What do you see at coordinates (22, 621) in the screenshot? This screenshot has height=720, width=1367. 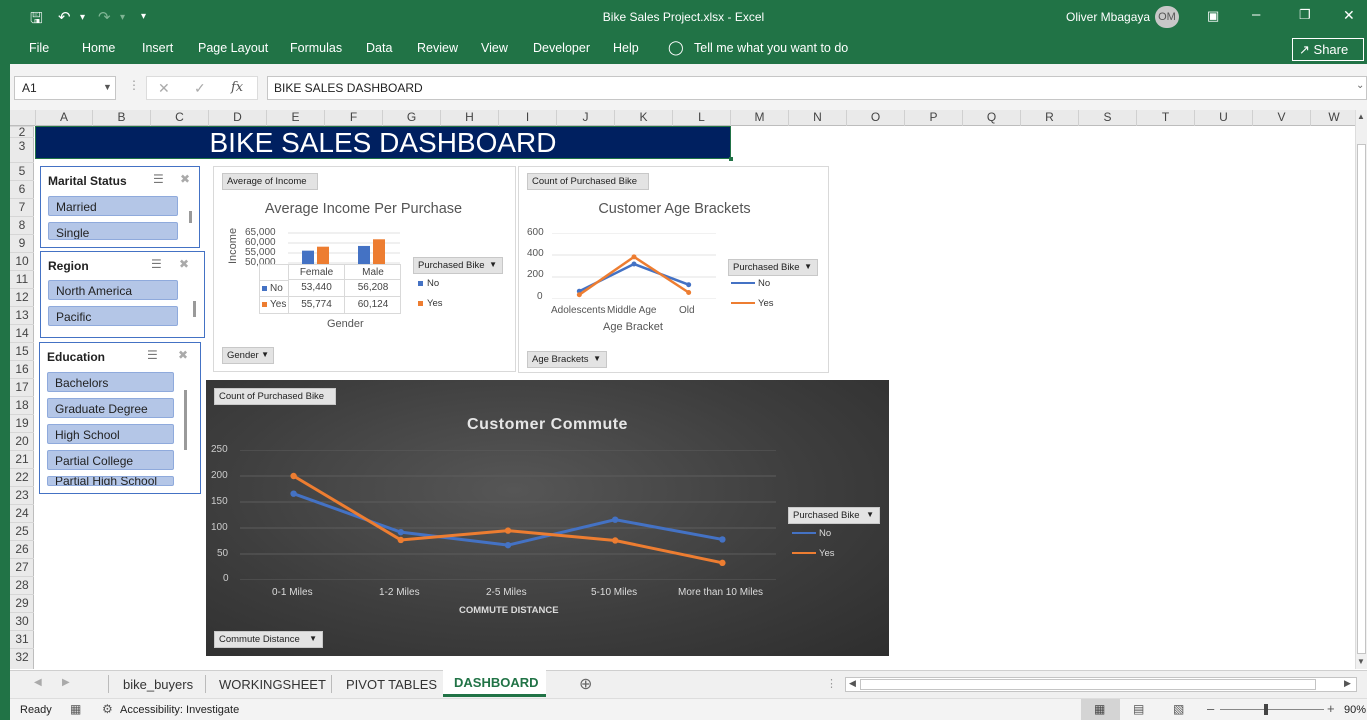 I see `row-header: 30` at bounding box center [22, 621].